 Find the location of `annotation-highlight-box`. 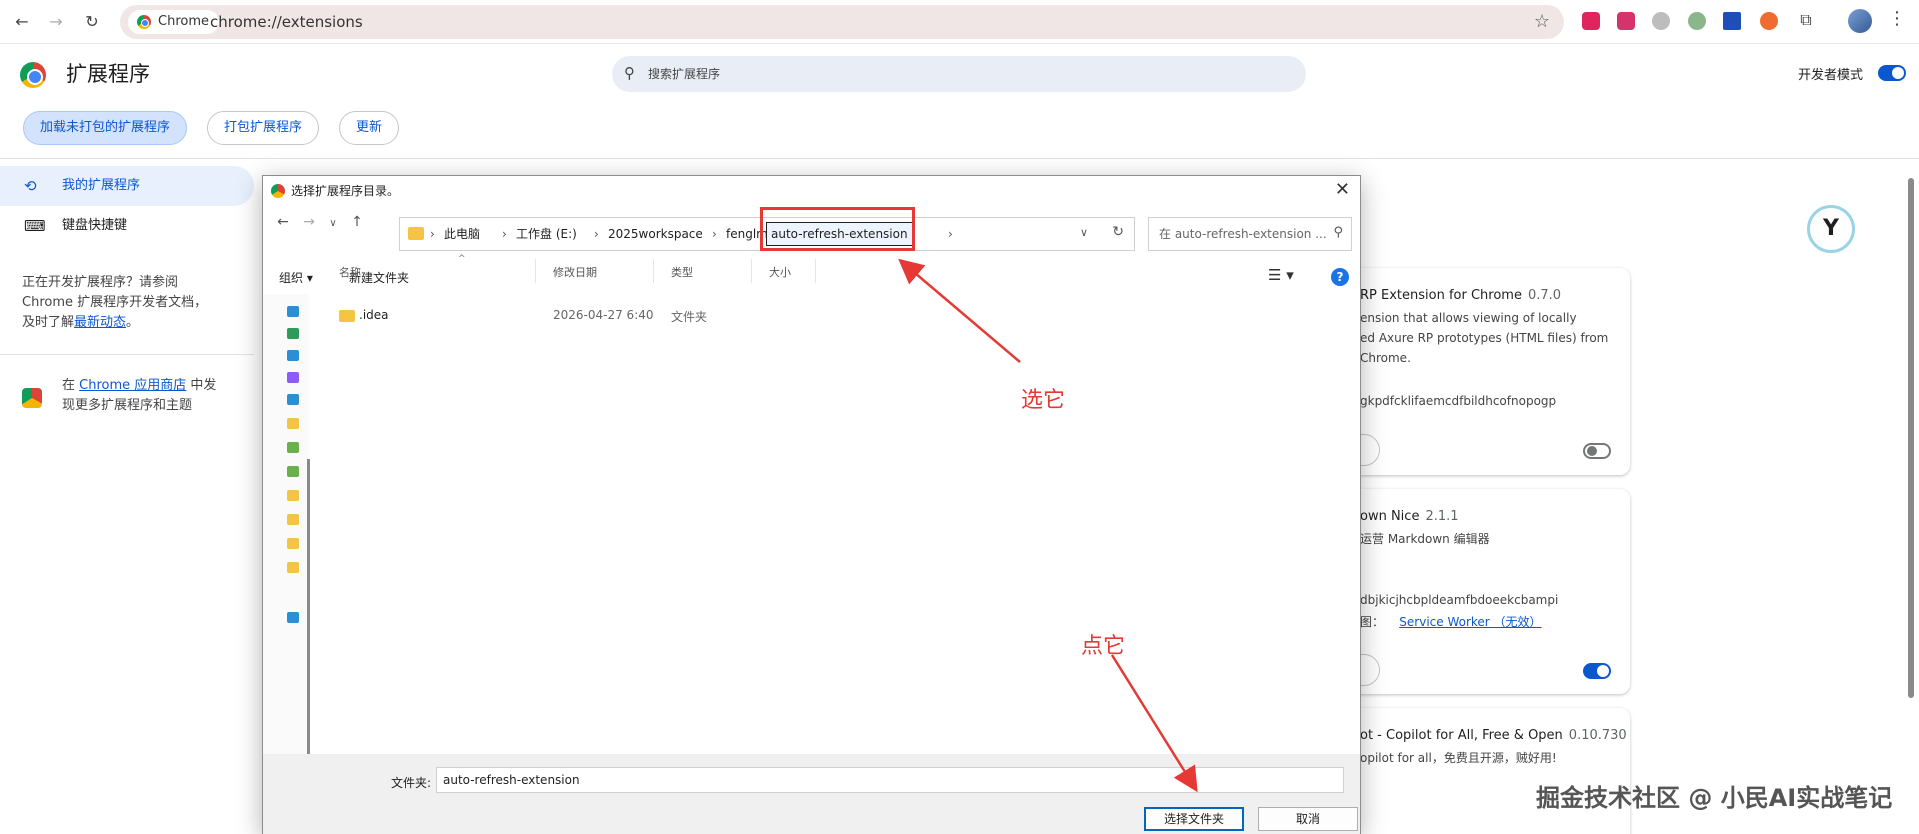

annotation-highlight-box is located at coordinates (837, 229).